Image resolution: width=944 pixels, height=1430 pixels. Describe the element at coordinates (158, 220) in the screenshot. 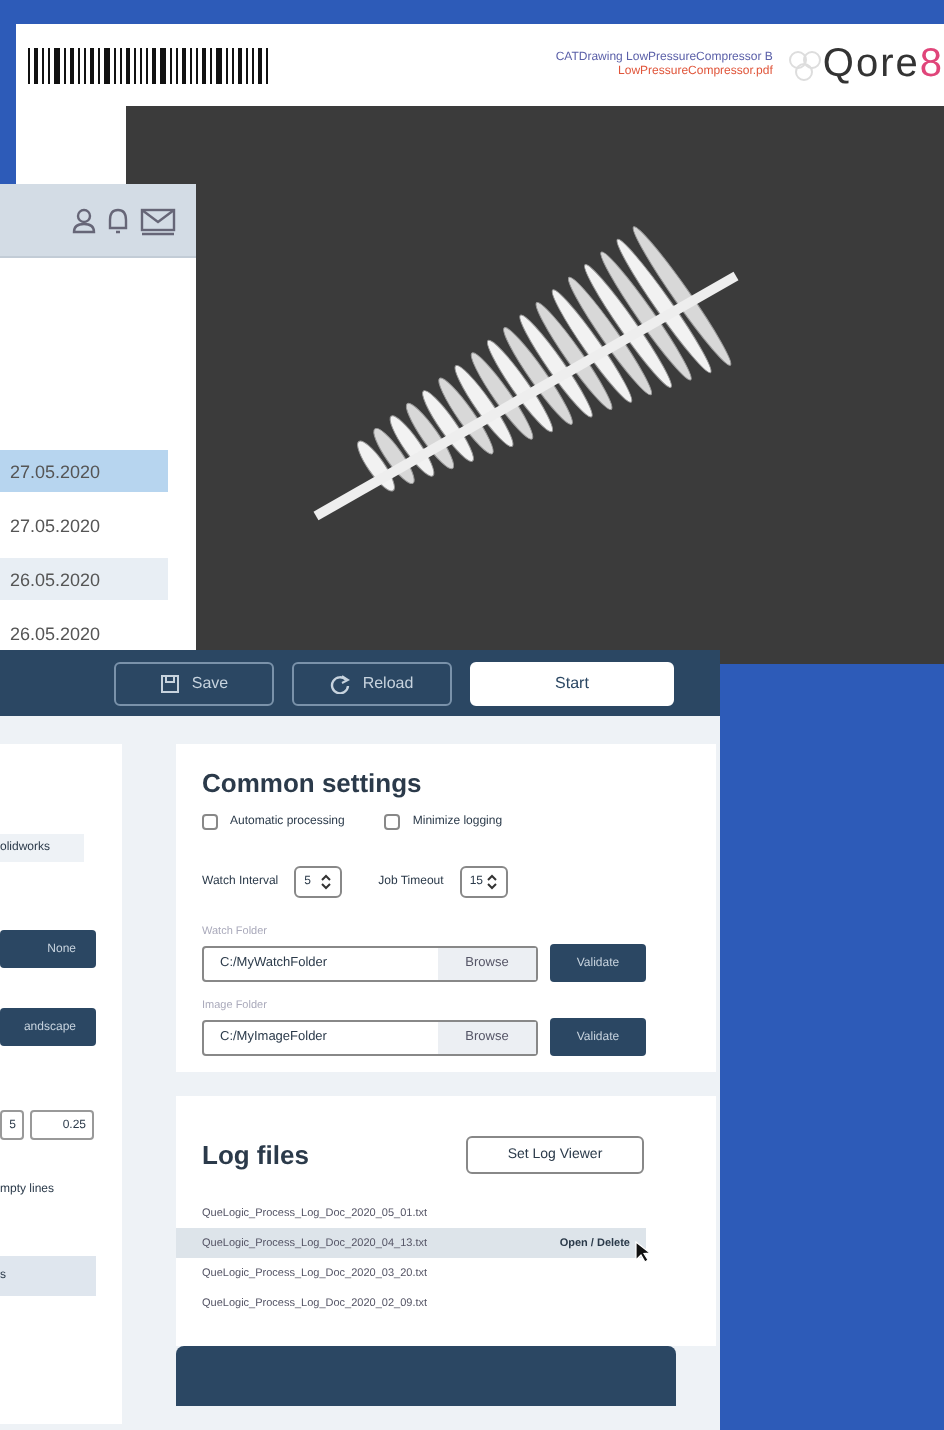

I see `mail-icon` at that location.